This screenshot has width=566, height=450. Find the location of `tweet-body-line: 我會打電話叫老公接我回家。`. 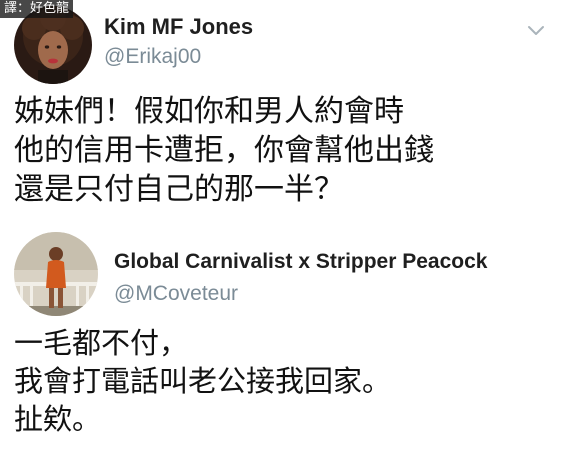

tweet-body-line: 我會打電話叫老公接我回家。 is located at coordinates (203, 381).